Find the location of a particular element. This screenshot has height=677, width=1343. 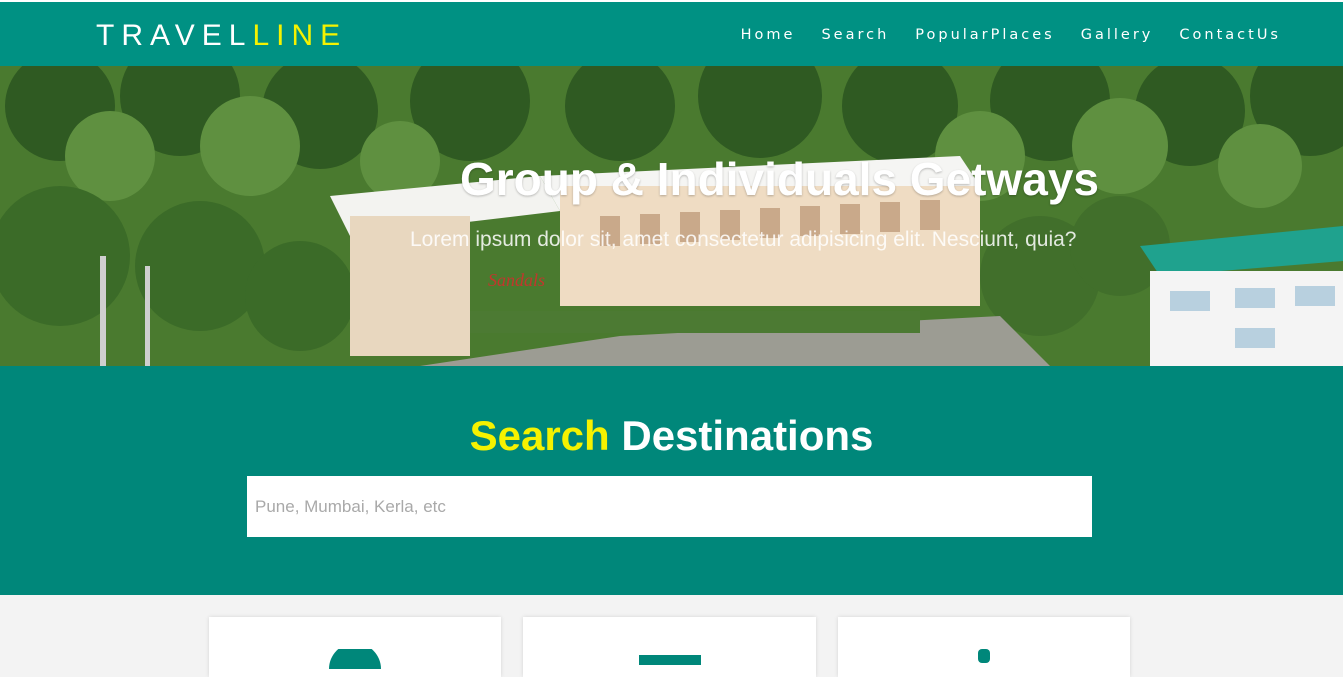

search-title: Search Destinations is located at coordinates (671, 436).